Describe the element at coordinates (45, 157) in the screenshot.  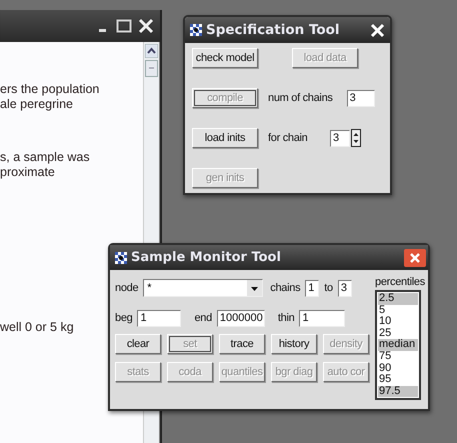
I see `text-line: s, a sample was` at that location.